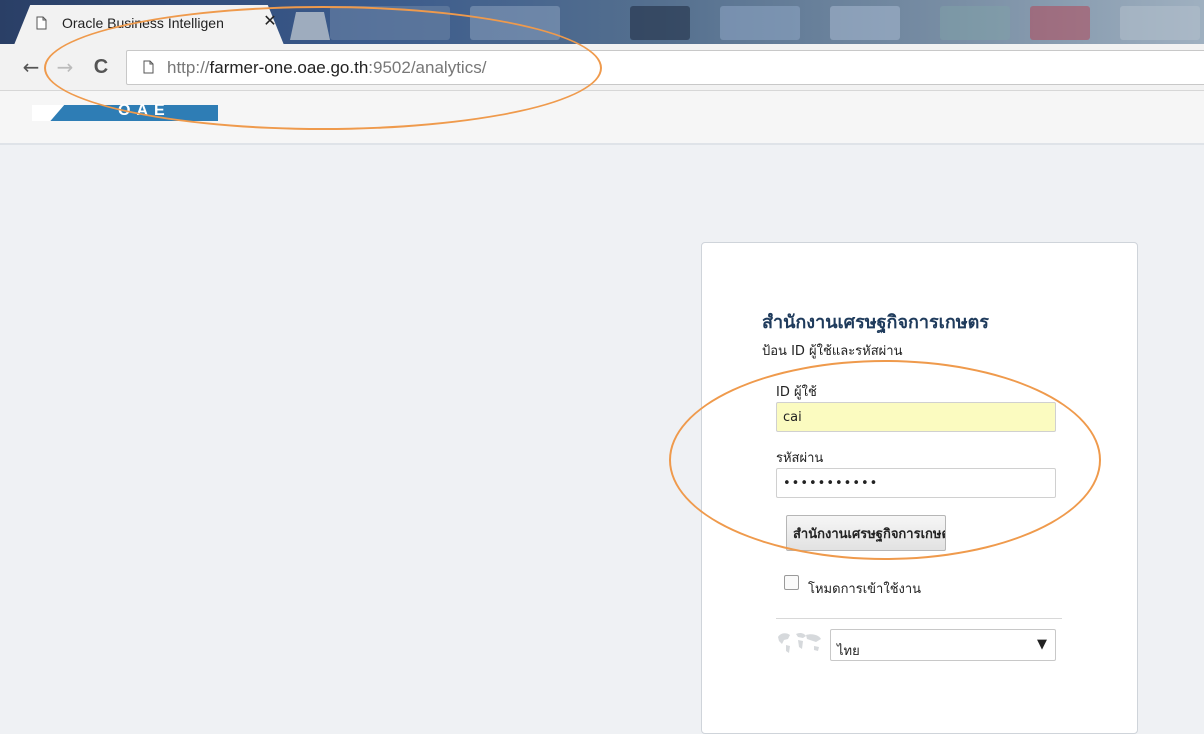 The image size is (1204, 734). I want to click on divider, so click(919, 618).